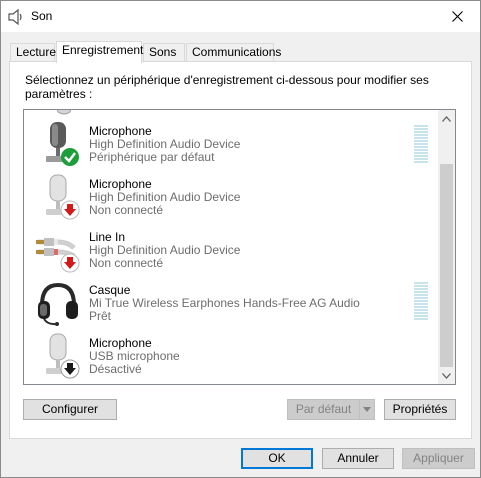 This screenshot has width=481, height=478. I want to click on device-status: Prêt, so click(100, 316).